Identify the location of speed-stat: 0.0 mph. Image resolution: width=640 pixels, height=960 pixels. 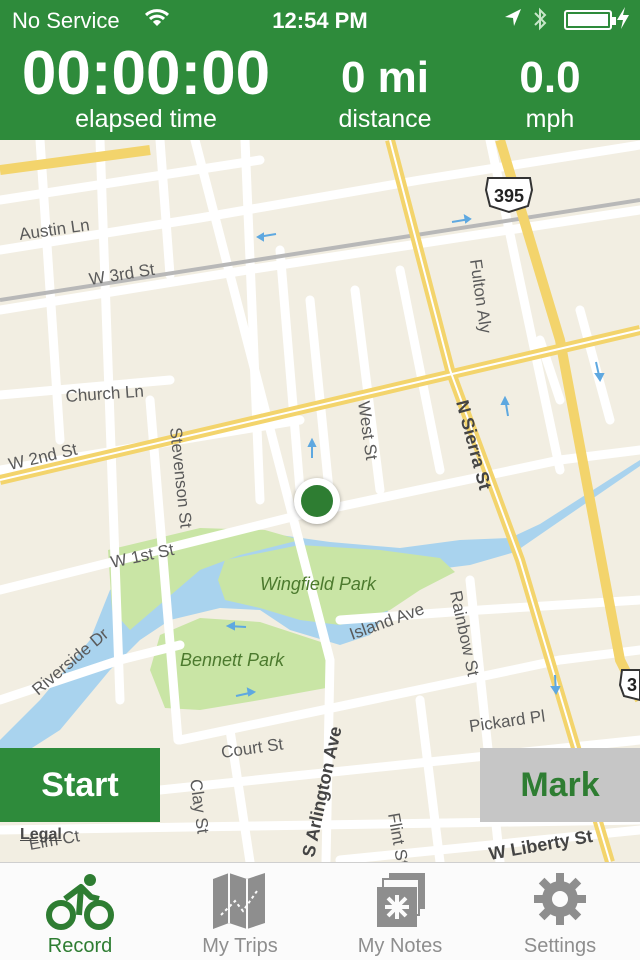
(550, 91).